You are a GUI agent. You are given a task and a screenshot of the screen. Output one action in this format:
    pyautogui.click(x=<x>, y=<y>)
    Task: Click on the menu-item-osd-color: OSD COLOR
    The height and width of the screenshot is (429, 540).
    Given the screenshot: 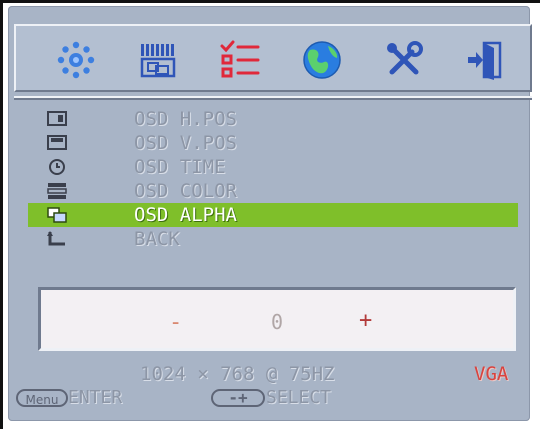 What is the action you would take?
    pyautogui.click(x=278, y=191)
    